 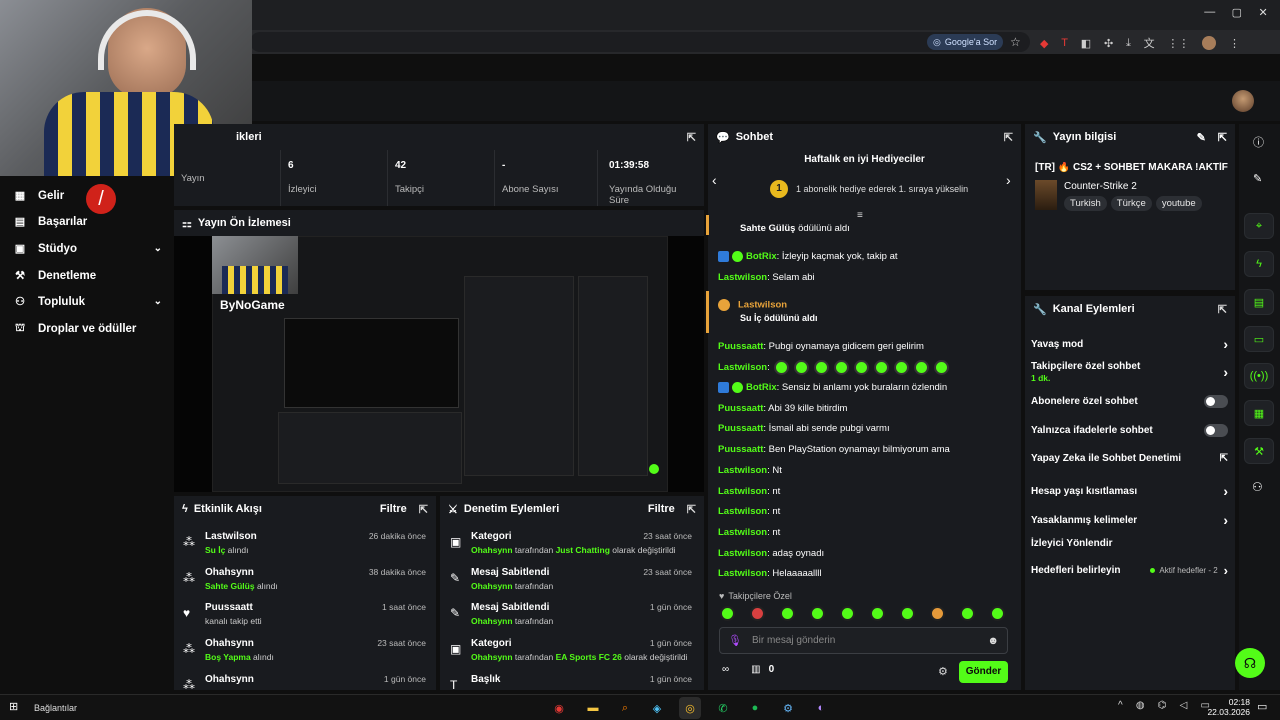 What do you see at coordinates (1129, 401) in the screenshot?
I see `channel-action-item: Abonelere özel sohbet` at bounding box center [1129, 401].